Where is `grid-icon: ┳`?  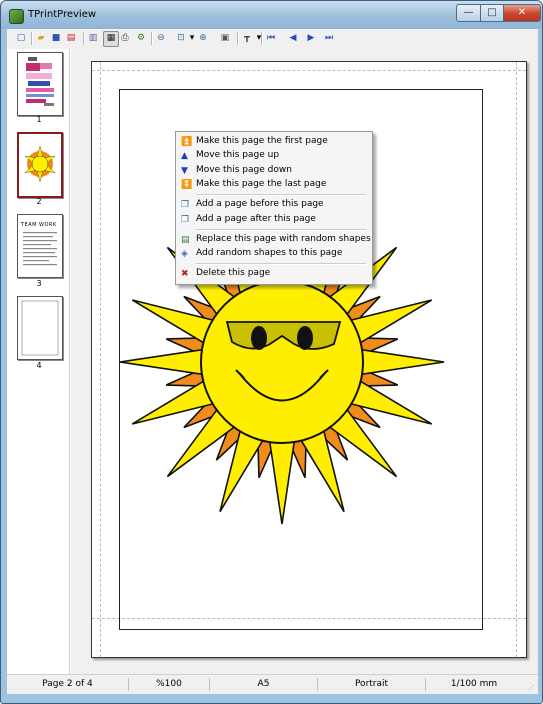
grid-icon: ┳ is located at coordinates (247, 38).